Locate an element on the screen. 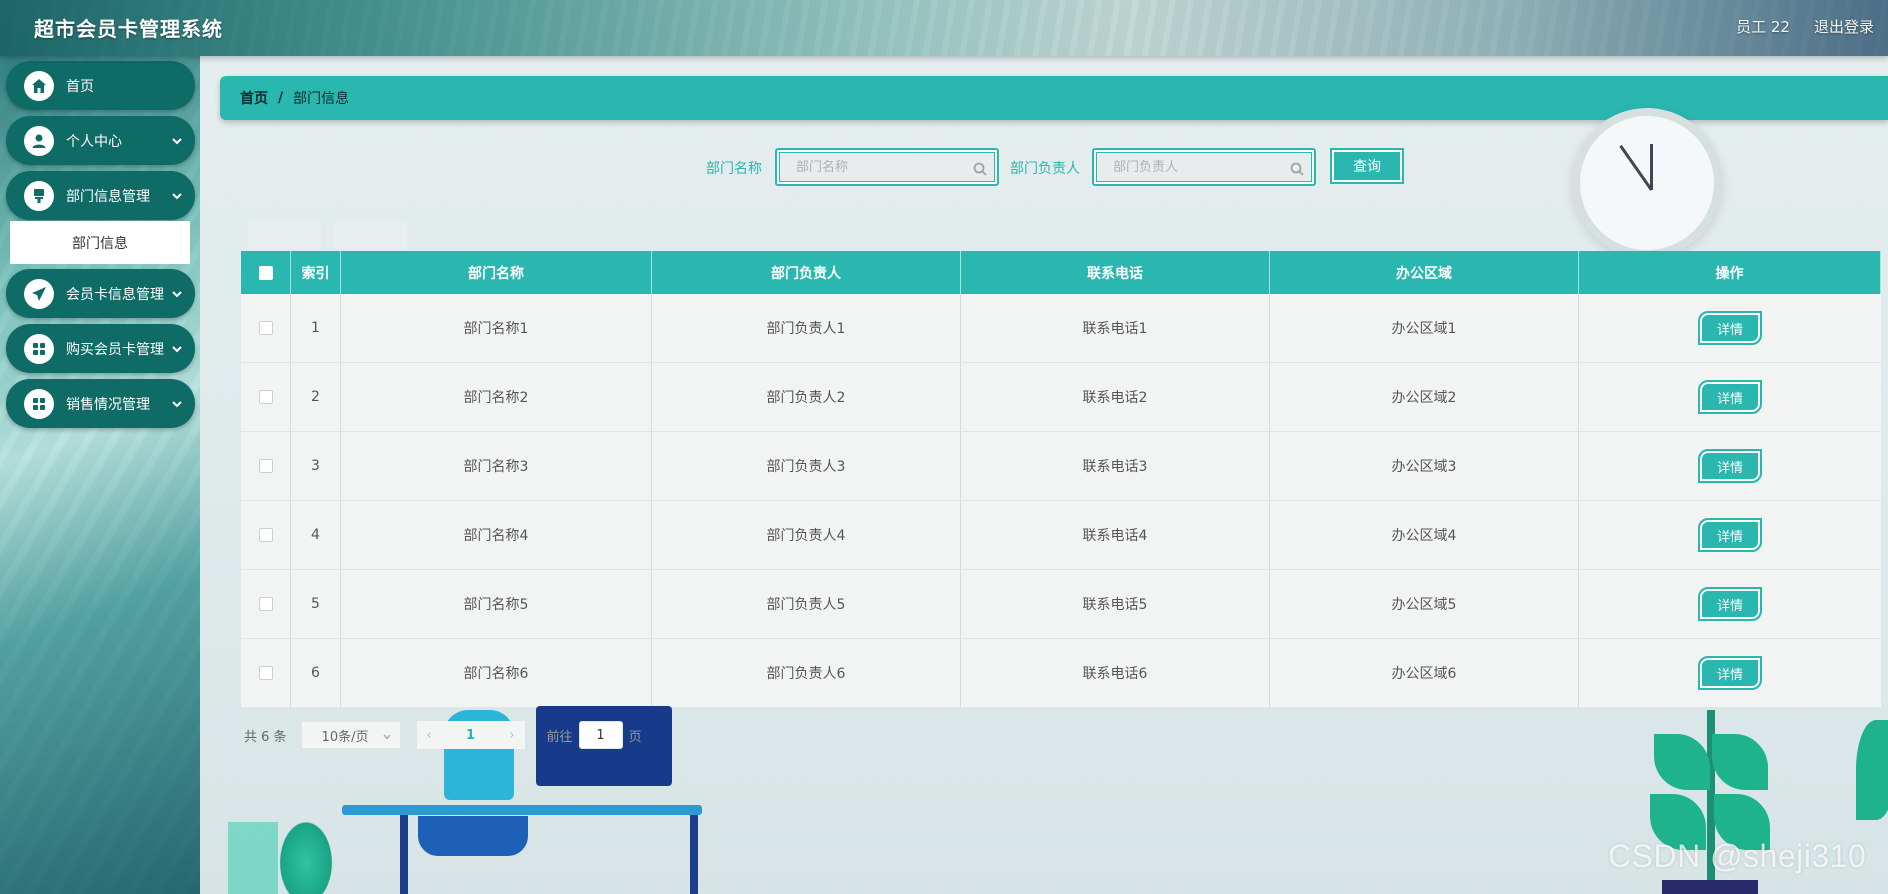  dept-name-label: 部门名称 is located at coordinates (734, 169).